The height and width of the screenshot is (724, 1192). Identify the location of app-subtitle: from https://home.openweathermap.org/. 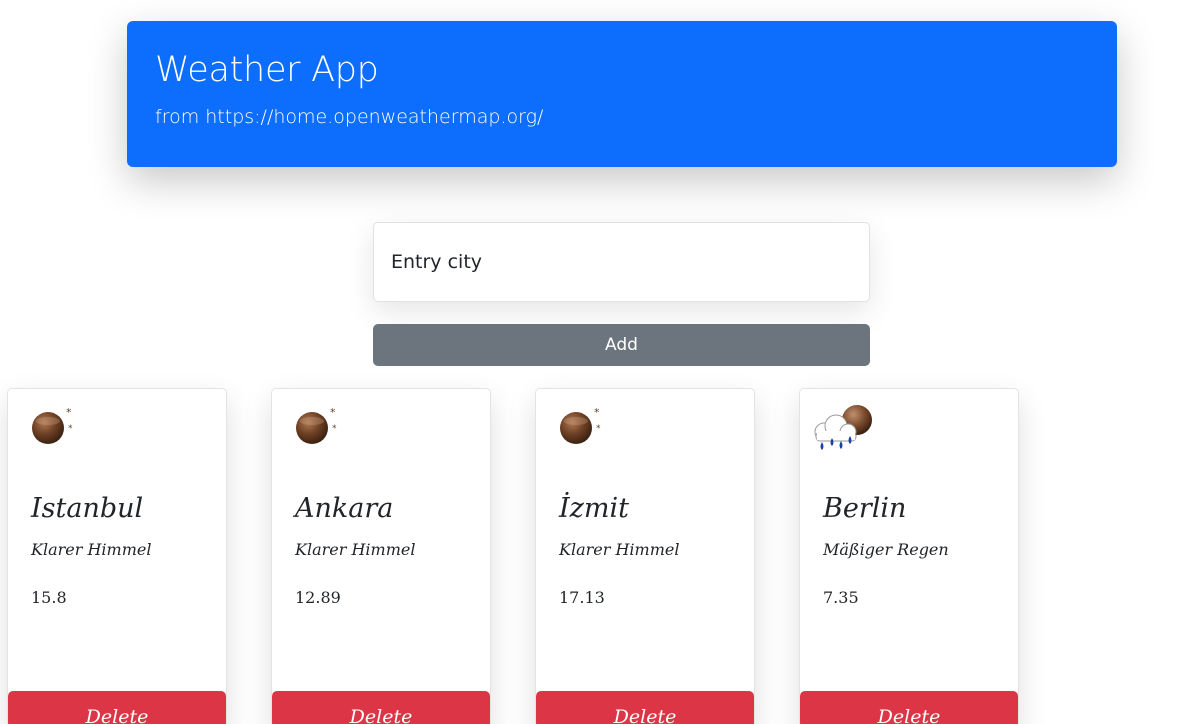
(349, 117).